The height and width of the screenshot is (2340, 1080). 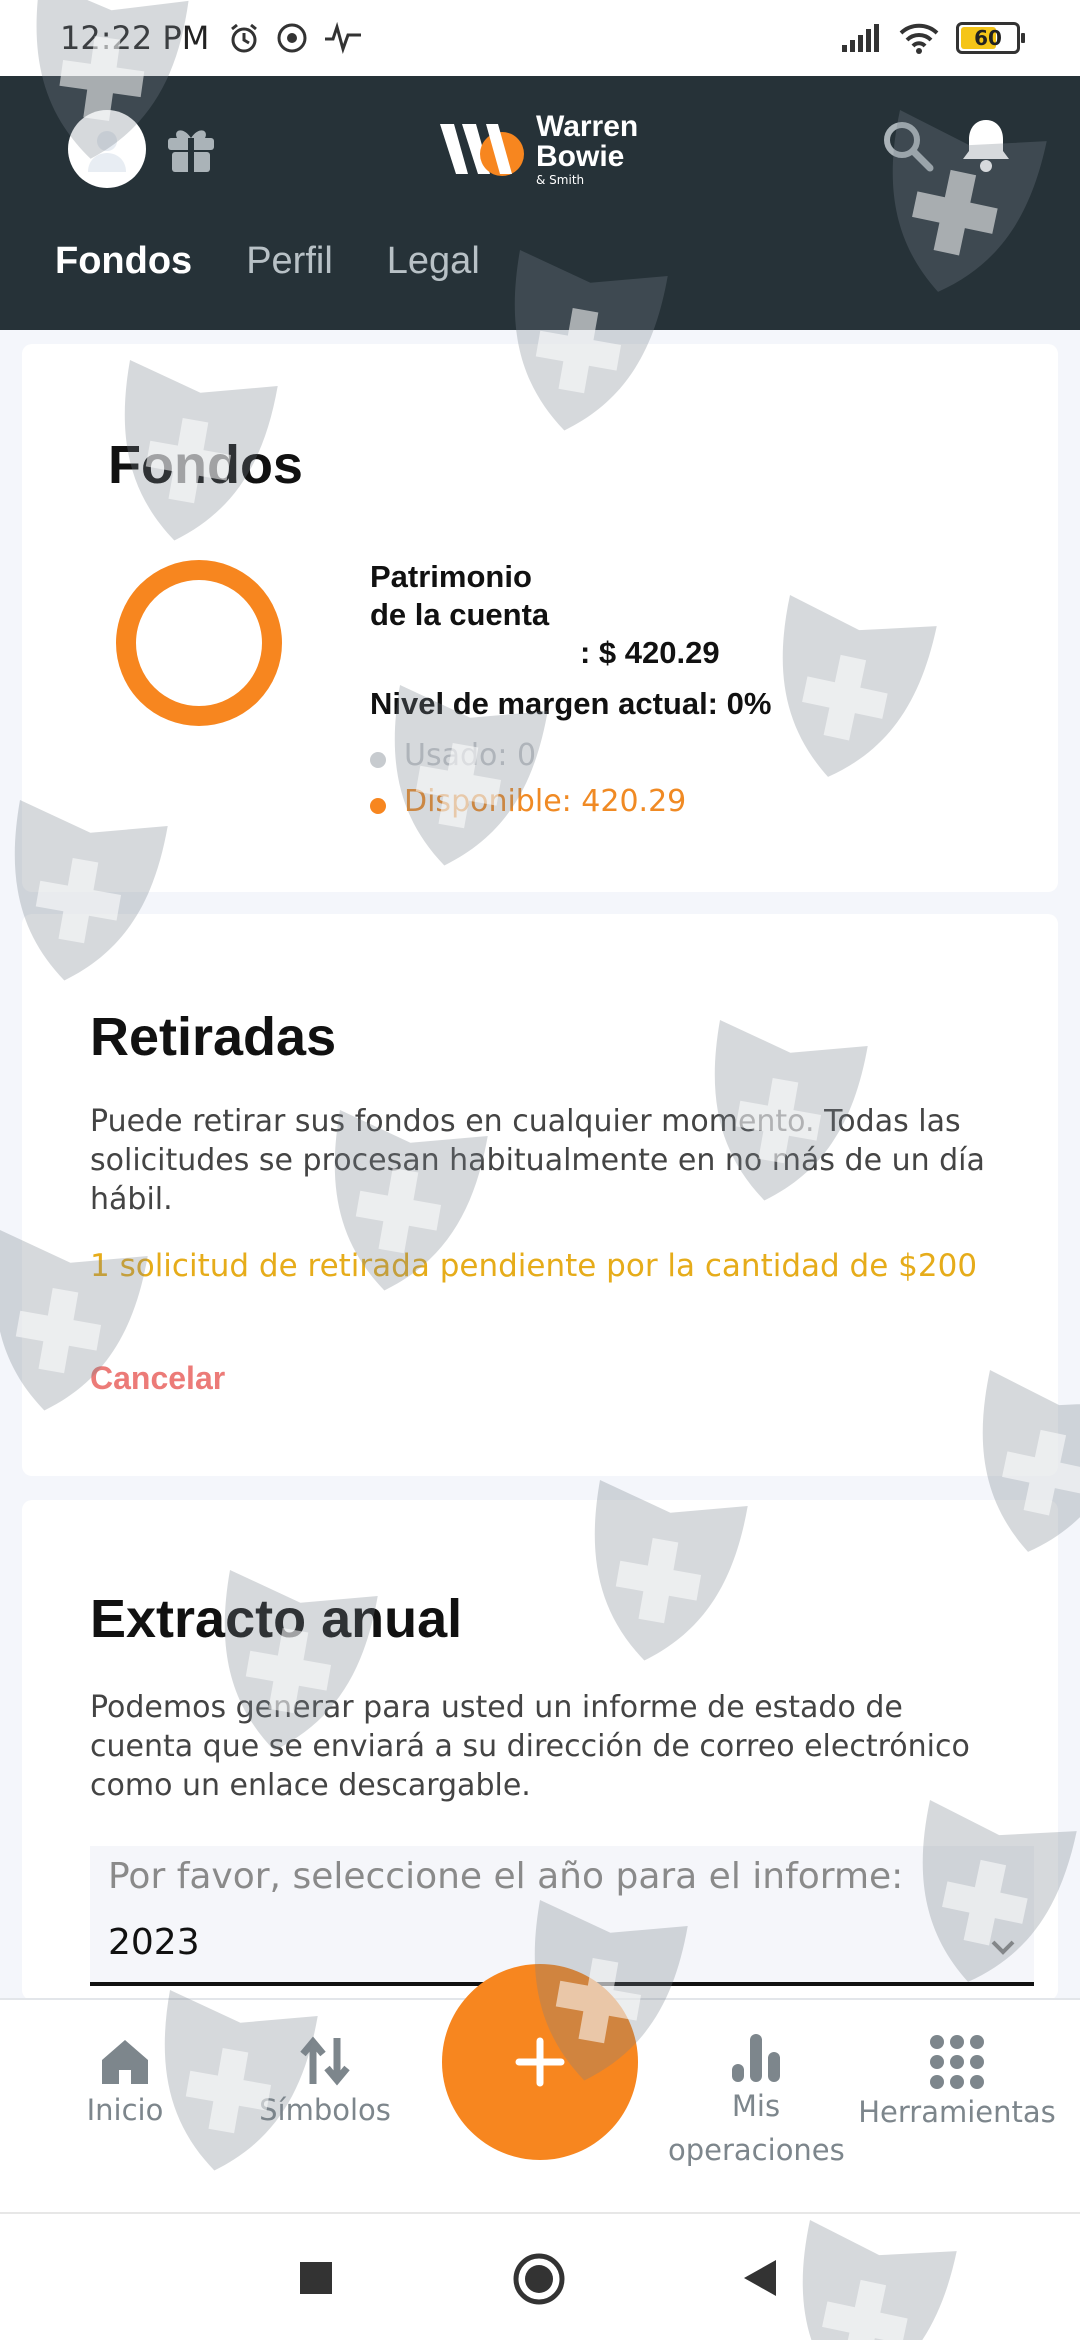 What do you see at coordinates (205, 465) in the screenshot?
I see `funds-title: Fondos` at bounding box center [205, 465].